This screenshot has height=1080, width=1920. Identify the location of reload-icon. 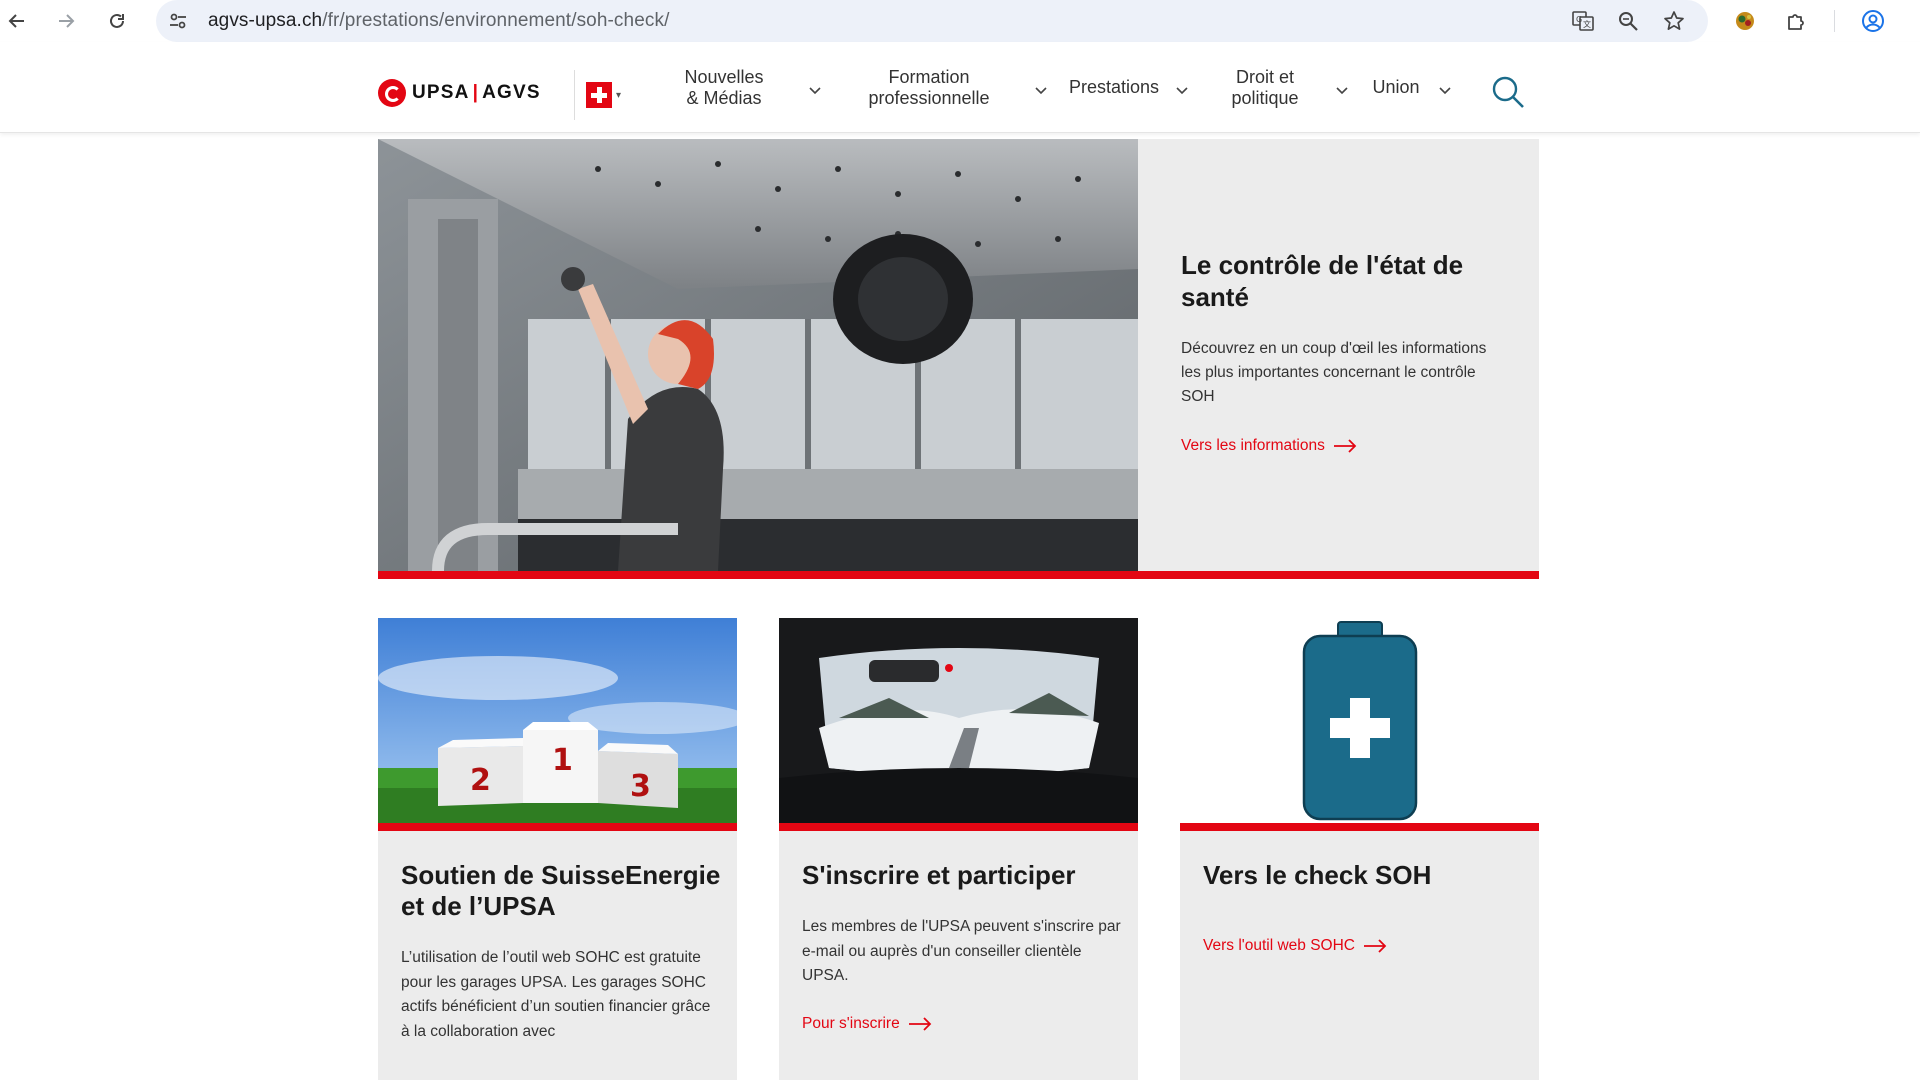
(117, 21).